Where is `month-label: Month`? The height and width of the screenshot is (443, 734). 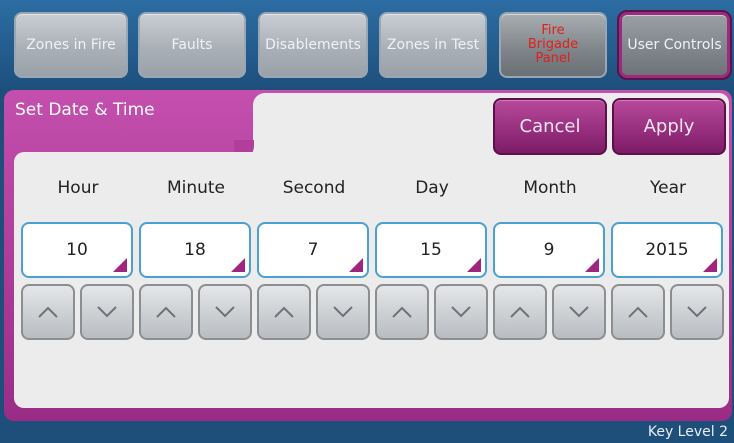 month-label: Month is located at coordinates (550, 188).